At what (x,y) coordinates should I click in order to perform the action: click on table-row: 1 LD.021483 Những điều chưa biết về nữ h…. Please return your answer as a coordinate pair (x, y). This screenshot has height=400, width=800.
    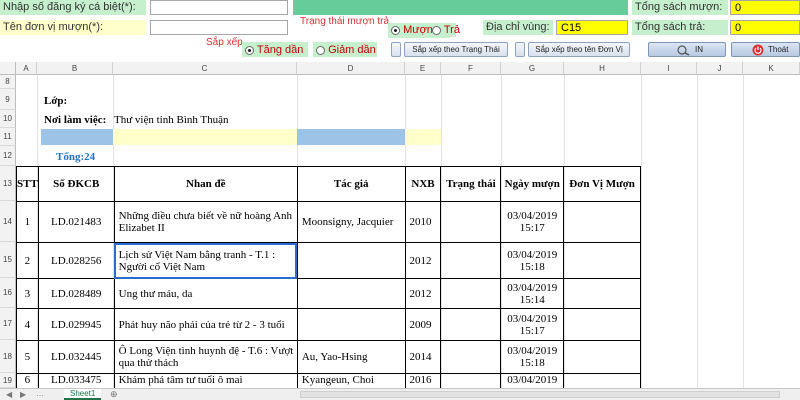
    Looking at the image, I should click on (328, 222).